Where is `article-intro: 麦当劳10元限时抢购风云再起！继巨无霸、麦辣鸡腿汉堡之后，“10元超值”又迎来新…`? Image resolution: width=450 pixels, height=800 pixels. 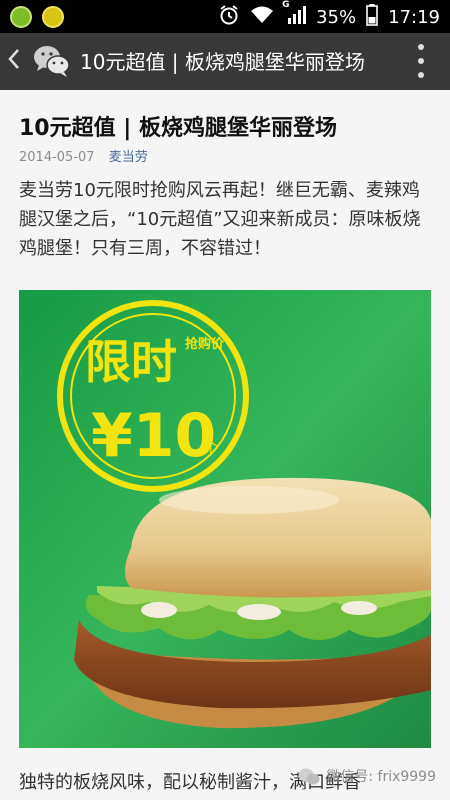
article-intro: 麦当劳10元限时抢购风云再起！继巨无霸、麦辣鸡腿汉堡之后，“10元超值”又迎来新… is located at coordinates (220, 219).